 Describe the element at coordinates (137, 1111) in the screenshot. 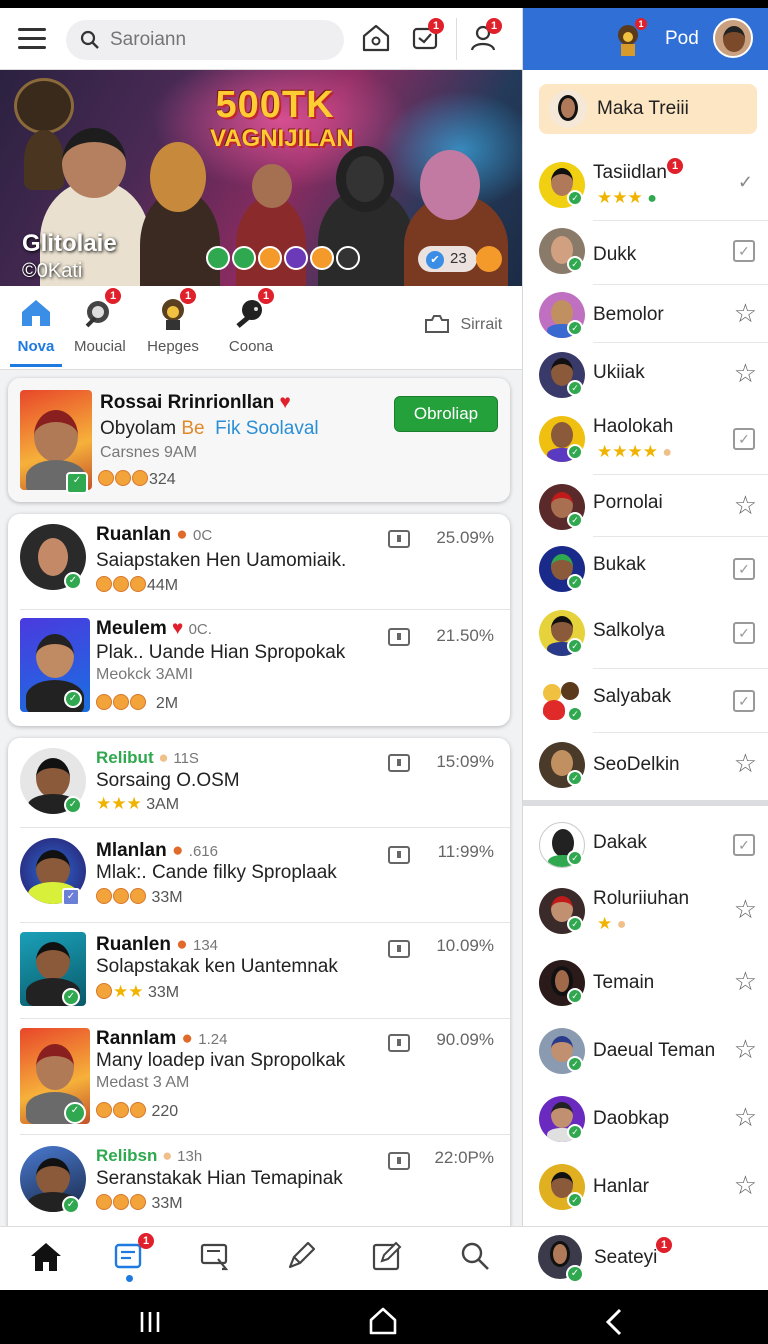

I see `post-reactions: 220` at that location.